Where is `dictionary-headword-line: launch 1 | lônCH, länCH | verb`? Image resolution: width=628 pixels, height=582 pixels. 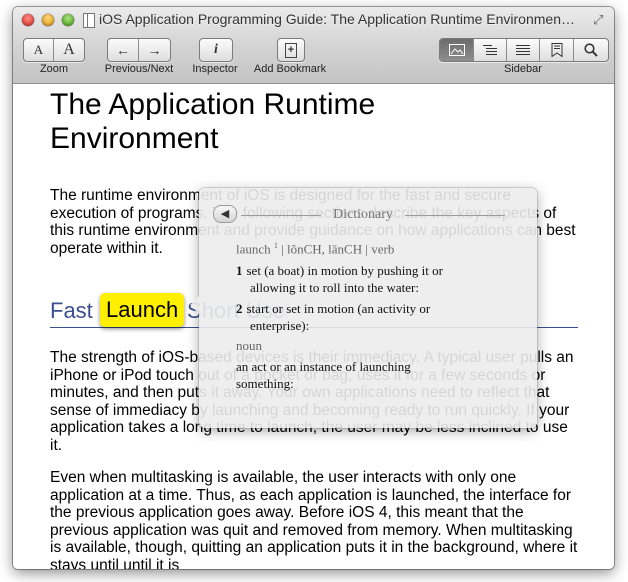
dictionary-headword-line: launch 1 | lônCH, länCH | verb is located at coordinates (315, 249).